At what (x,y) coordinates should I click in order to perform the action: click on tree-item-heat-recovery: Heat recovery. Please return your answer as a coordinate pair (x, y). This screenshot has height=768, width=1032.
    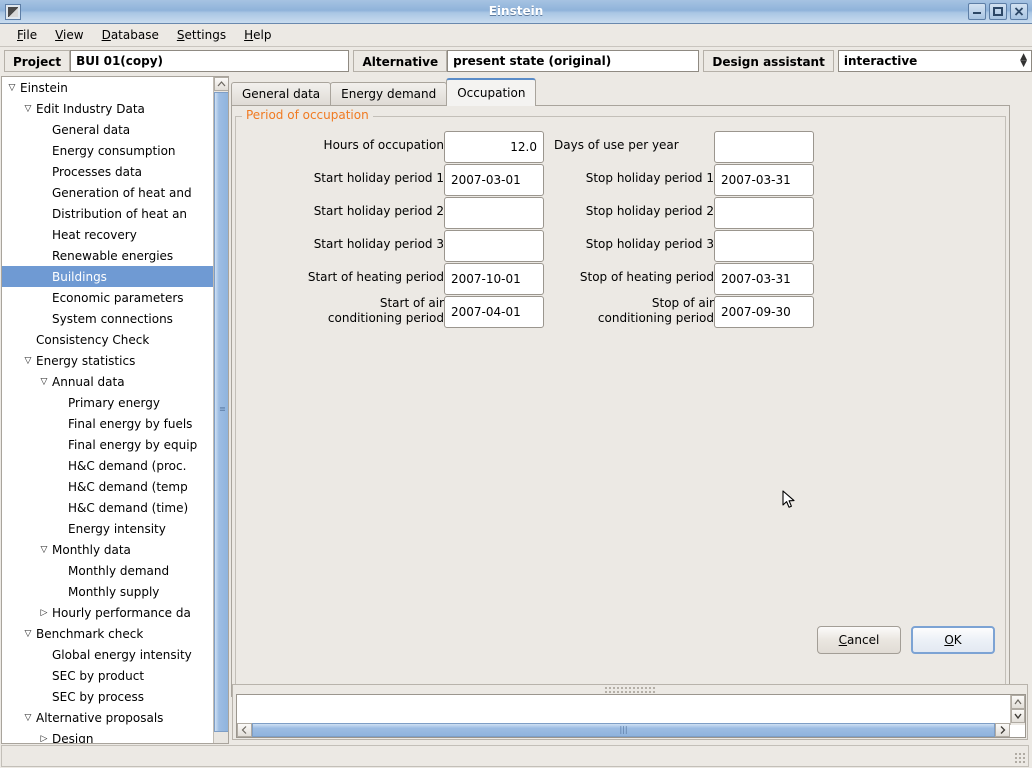
    Looking at the image, I should click on (107, 234).